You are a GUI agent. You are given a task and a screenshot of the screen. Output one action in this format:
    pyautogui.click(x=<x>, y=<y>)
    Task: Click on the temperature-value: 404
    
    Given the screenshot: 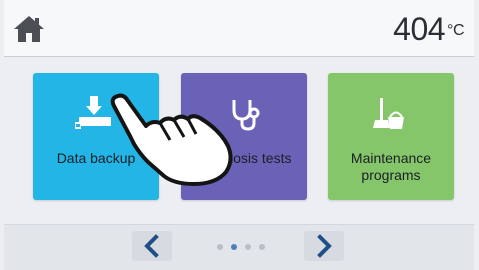 What is the action you would take?
    pyautogui.click(x=419, y=29)
    